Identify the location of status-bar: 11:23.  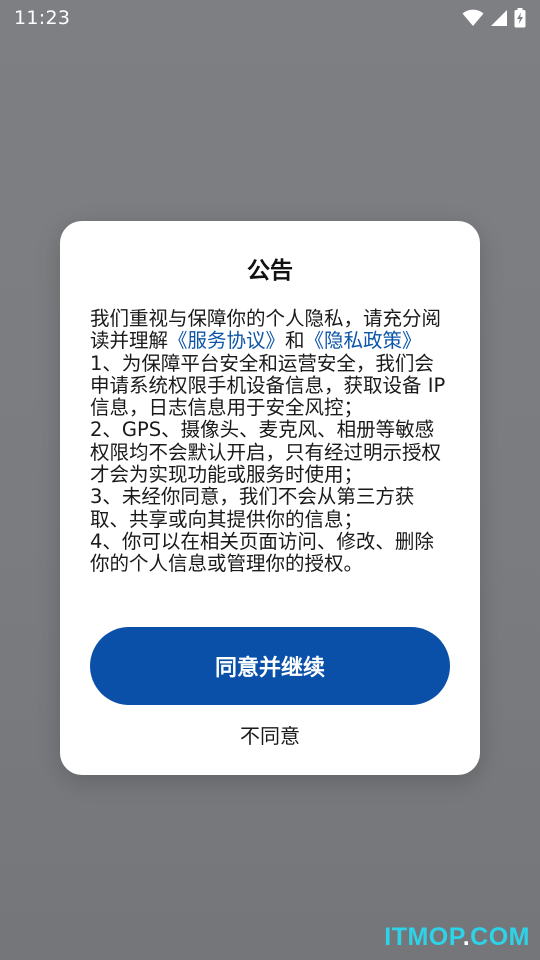
(270, 18).